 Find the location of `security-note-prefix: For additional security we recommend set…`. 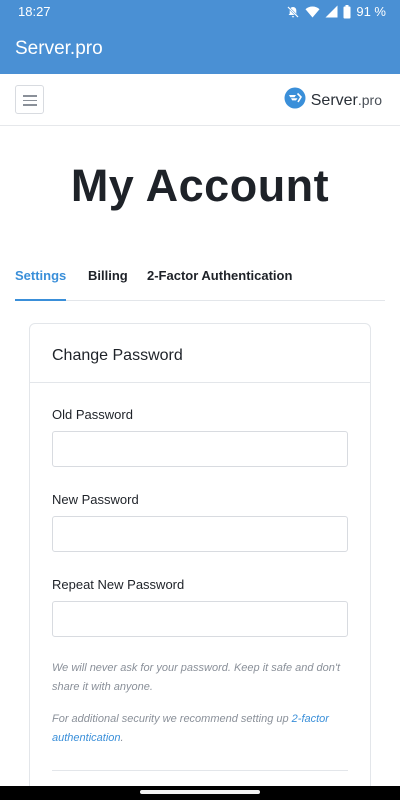

security-note-prefix: For additional security we recommend set… is located at coordinates (172, 719).